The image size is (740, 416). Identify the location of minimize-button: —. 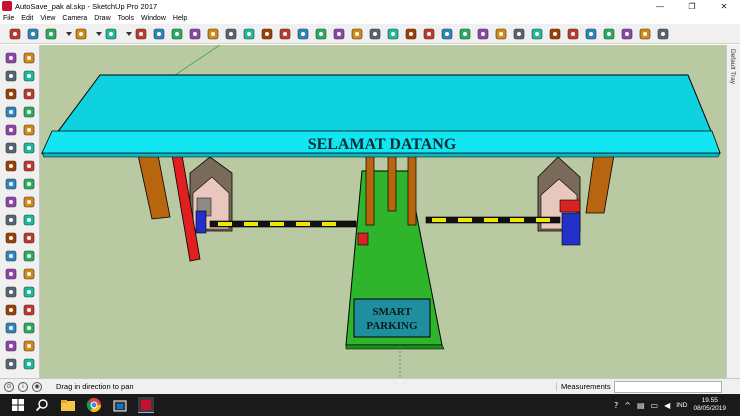
(660, 6).